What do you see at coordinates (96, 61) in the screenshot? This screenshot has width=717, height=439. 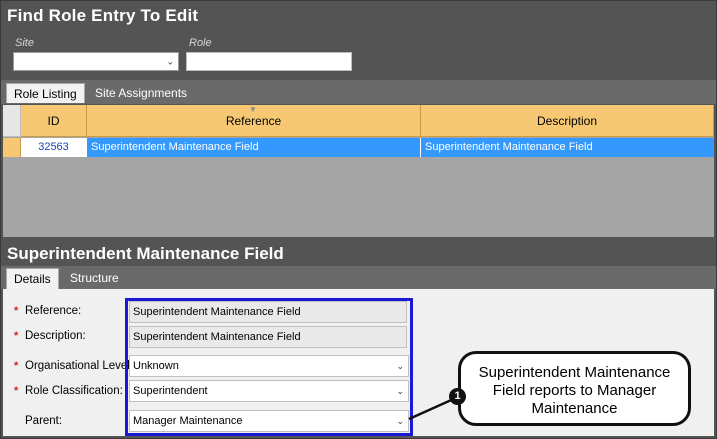 I see `site-dropdown: ⌄` at bounding box center [96, 61].